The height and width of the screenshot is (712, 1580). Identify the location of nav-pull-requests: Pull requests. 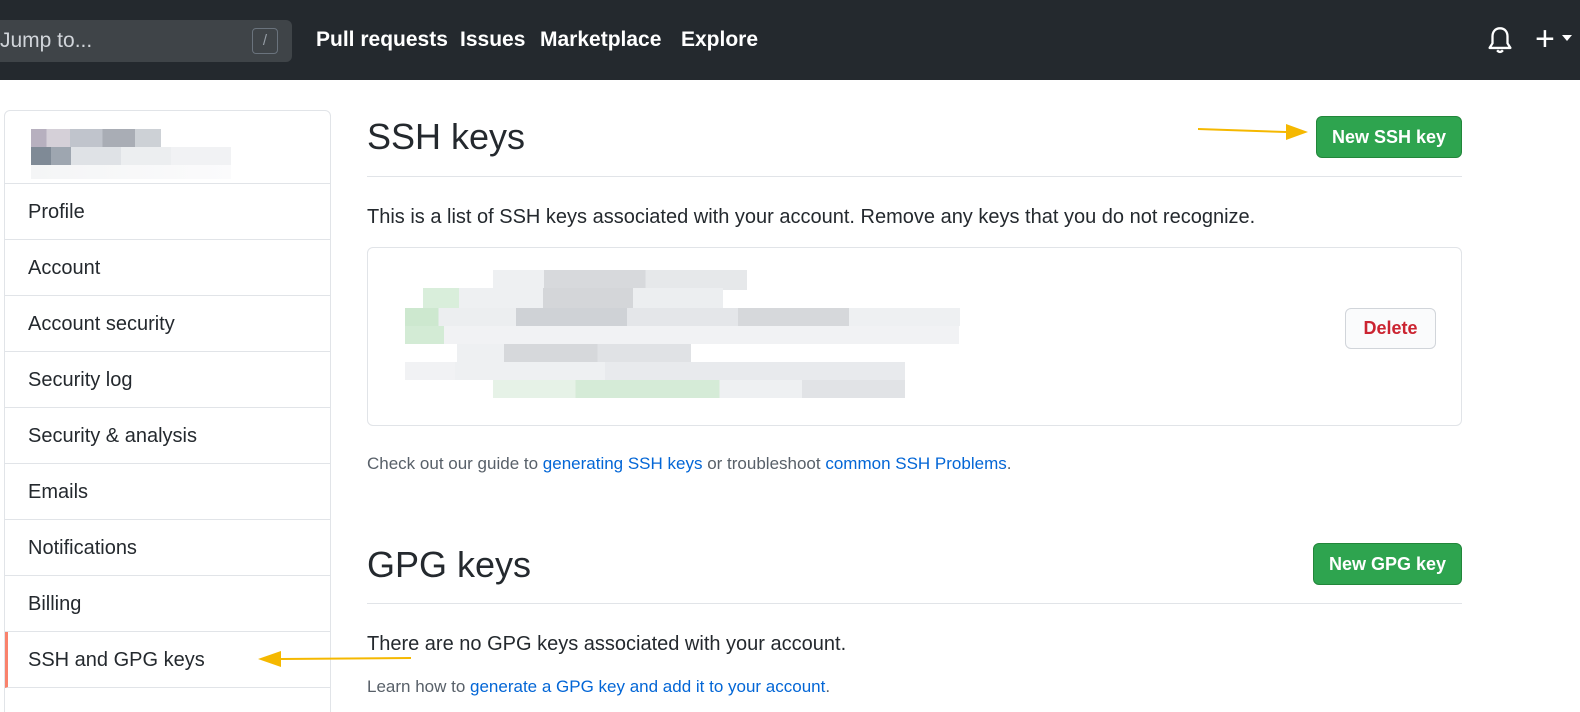
(382, 40).